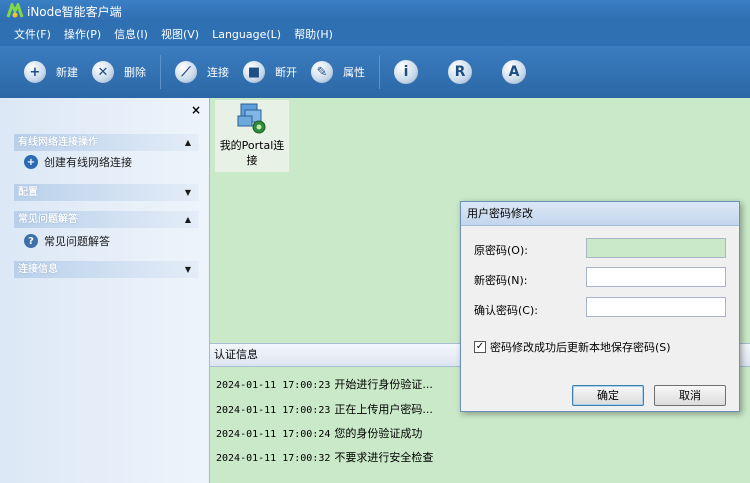 The width and height of the screenshot is (750, 483). I want to click on disconnect-label: 断开, so click(286, 72).